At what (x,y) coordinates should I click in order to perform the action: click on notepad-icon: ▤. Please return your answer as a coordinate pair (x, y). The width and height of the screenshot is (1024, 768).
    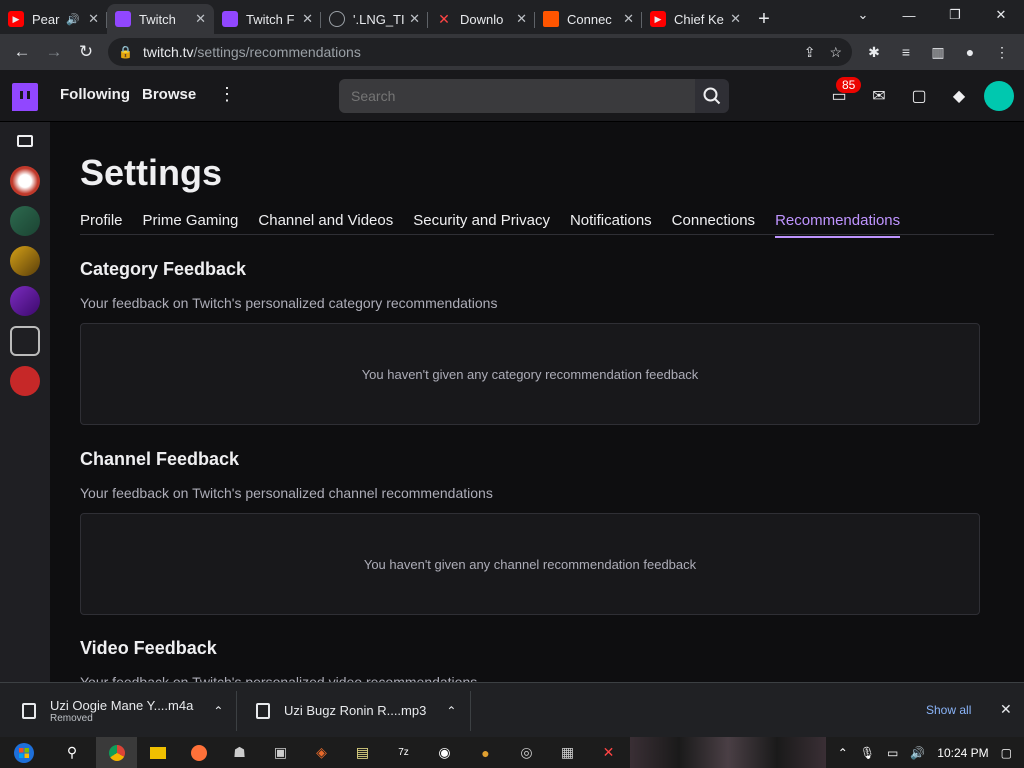
    Looking at the image, I should click on (362, 752).